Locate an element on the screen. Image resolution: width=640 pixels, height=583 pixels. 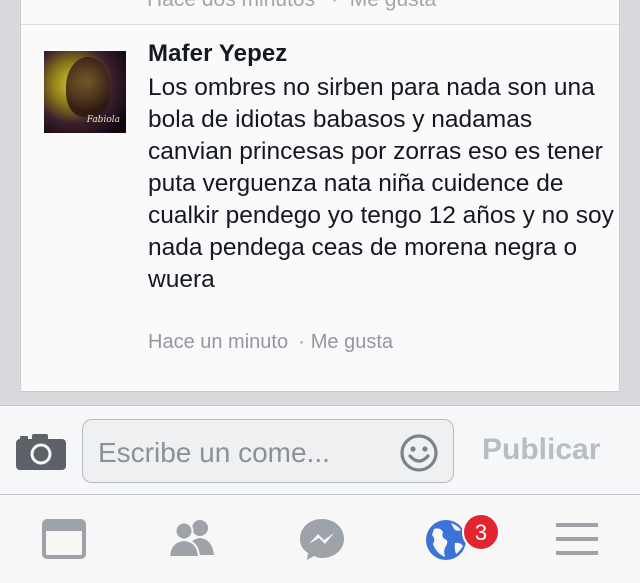
avatar-watermark: Fabiola is located at coordinates (103, 120).